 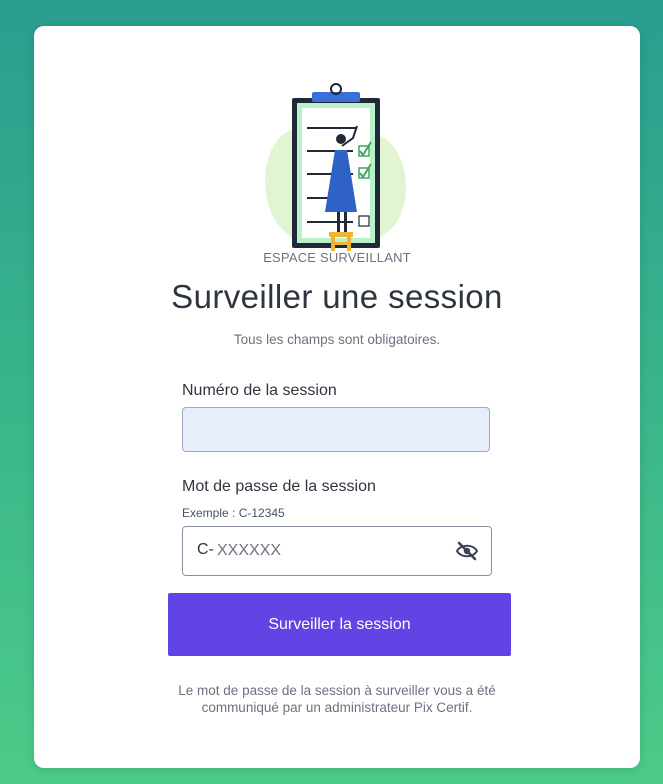 I want to click on required-fields-note: Tous les champs sont obligatoires., so click(x=337, y=339).